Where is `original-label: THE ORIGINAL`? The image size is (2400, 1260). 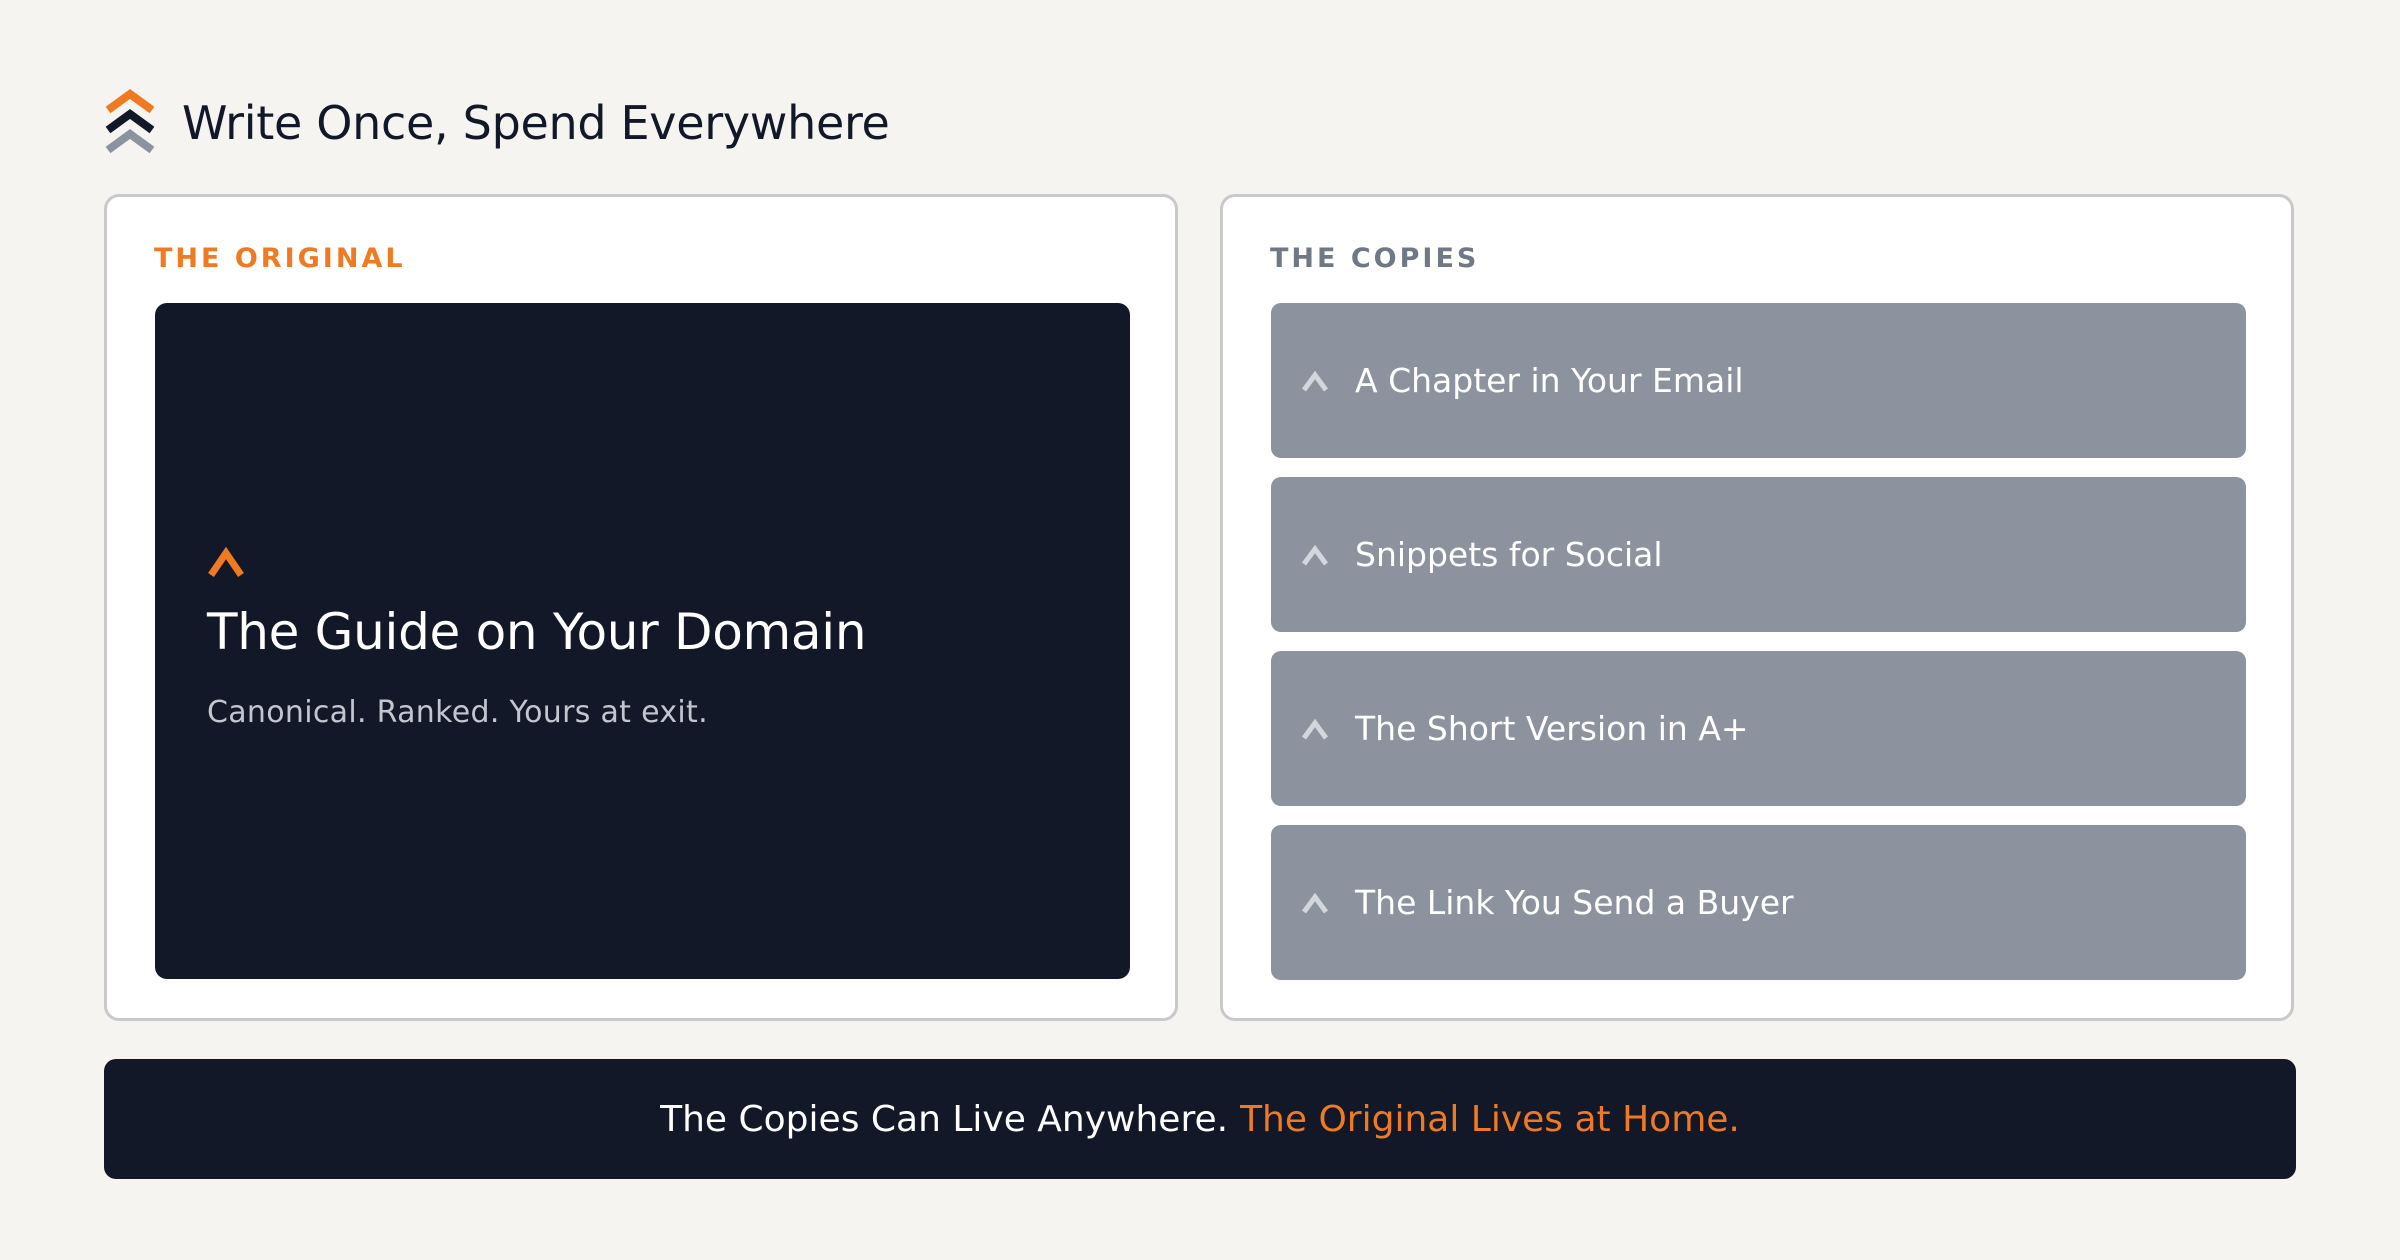 original-label: THE ORIGINAL is located at coordinates (280, 258).